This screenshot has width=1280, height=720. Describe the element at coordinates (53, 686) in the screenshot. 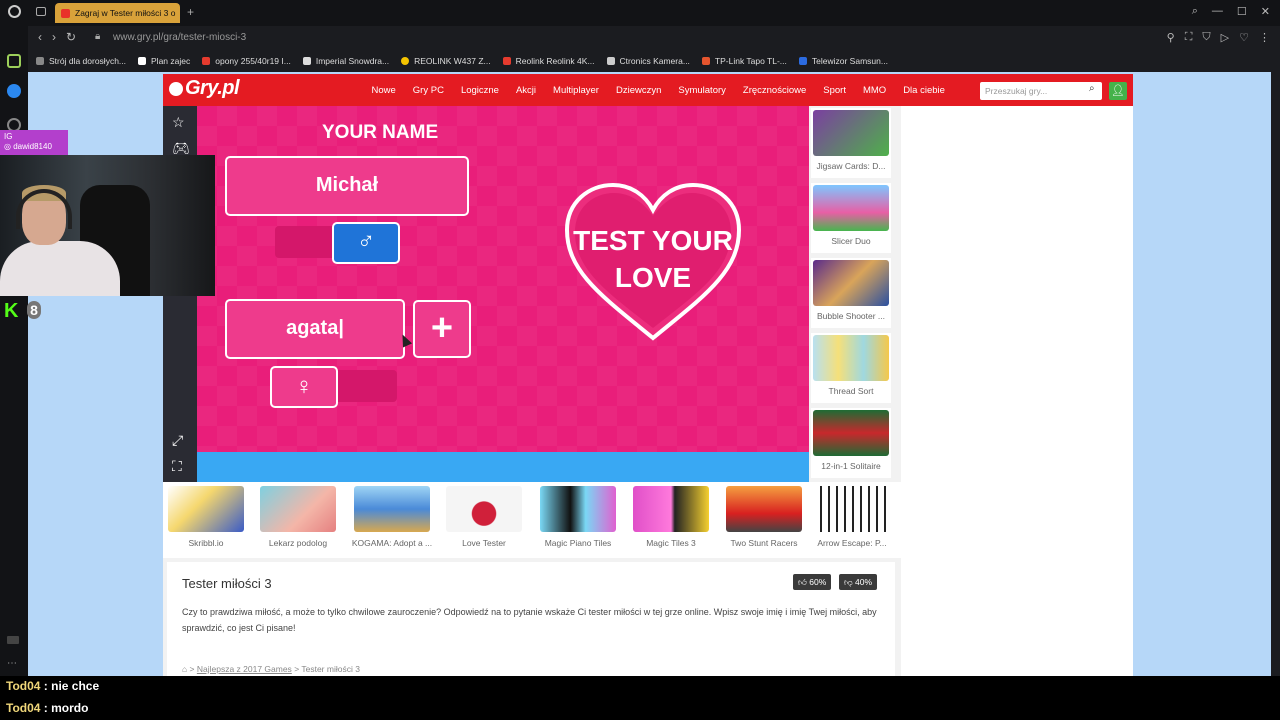

I see `chat-message: Tod04 : nie chce` at that location.